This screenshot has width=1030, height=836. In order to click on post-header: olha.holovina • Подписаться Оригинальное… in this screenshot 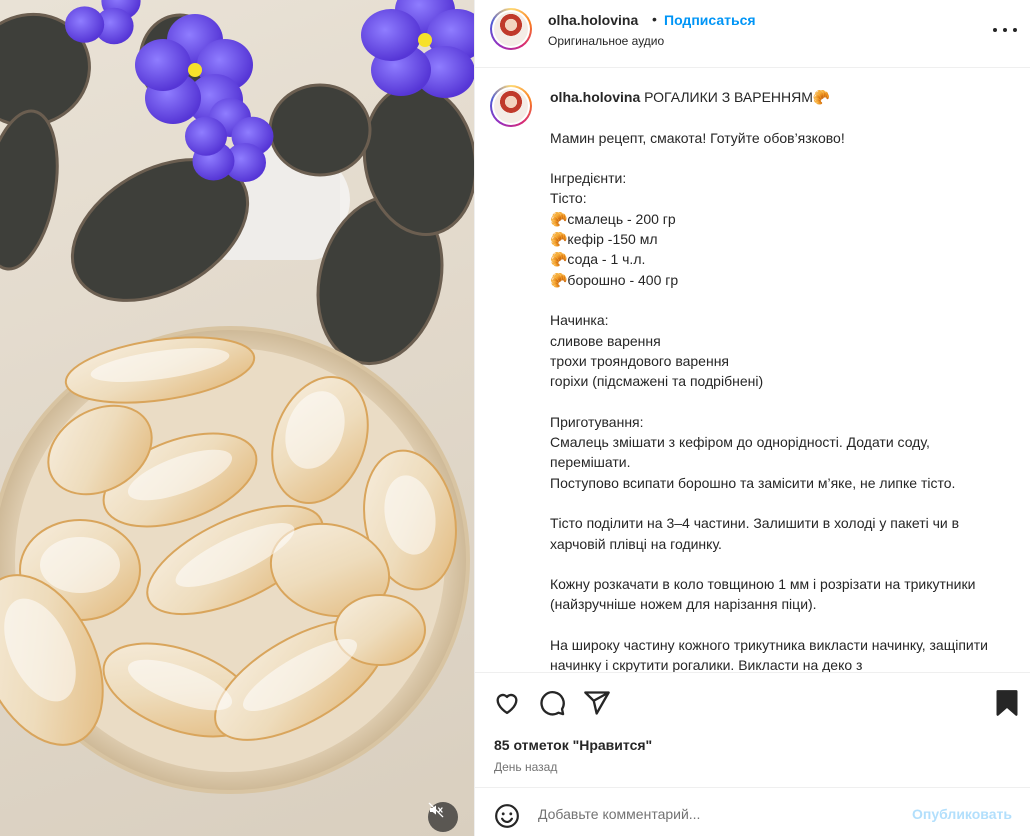, I will do `click(752, 34)`.